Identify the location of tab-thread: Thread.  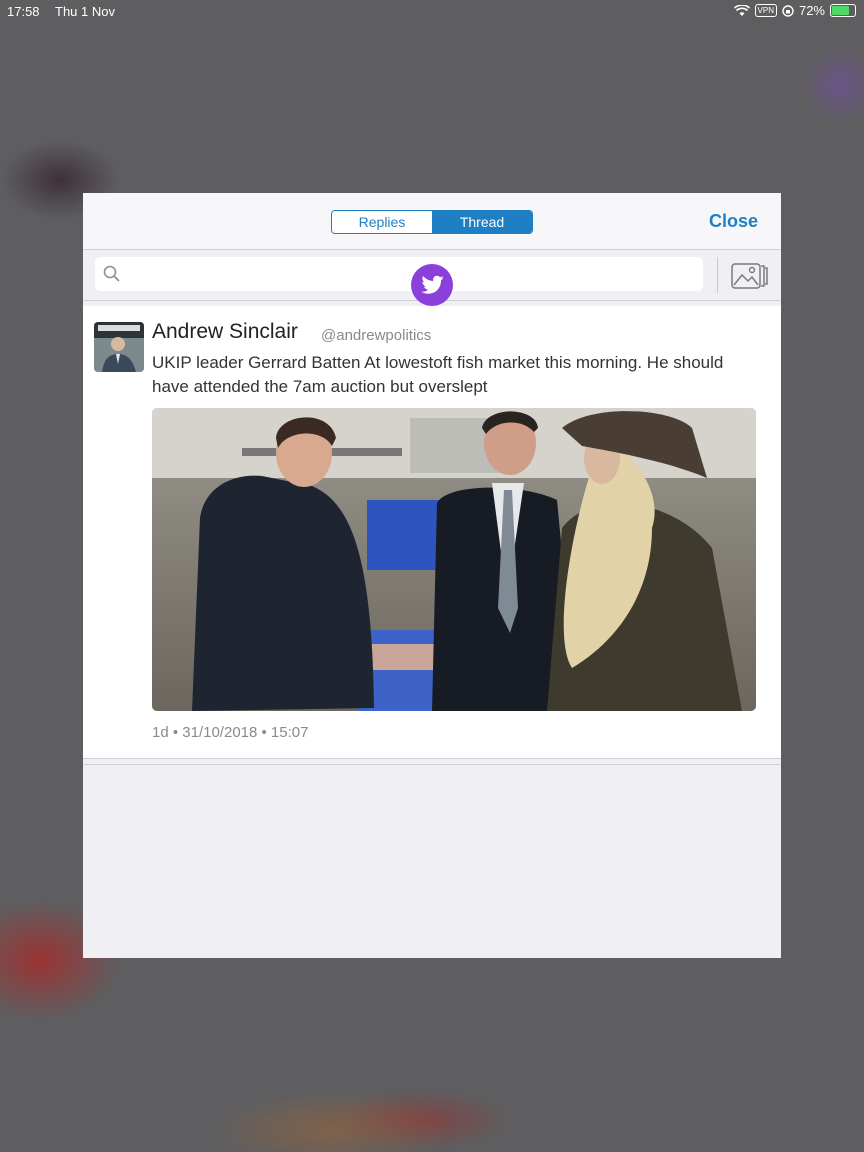
(482, 222).